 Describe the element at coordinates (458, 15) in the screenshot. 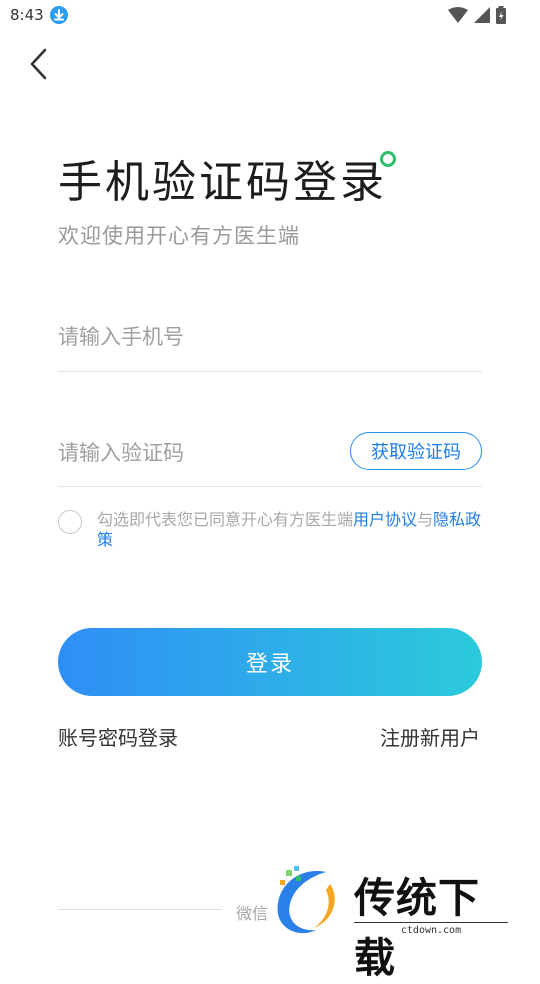

I see `wifi-icon` at that location.